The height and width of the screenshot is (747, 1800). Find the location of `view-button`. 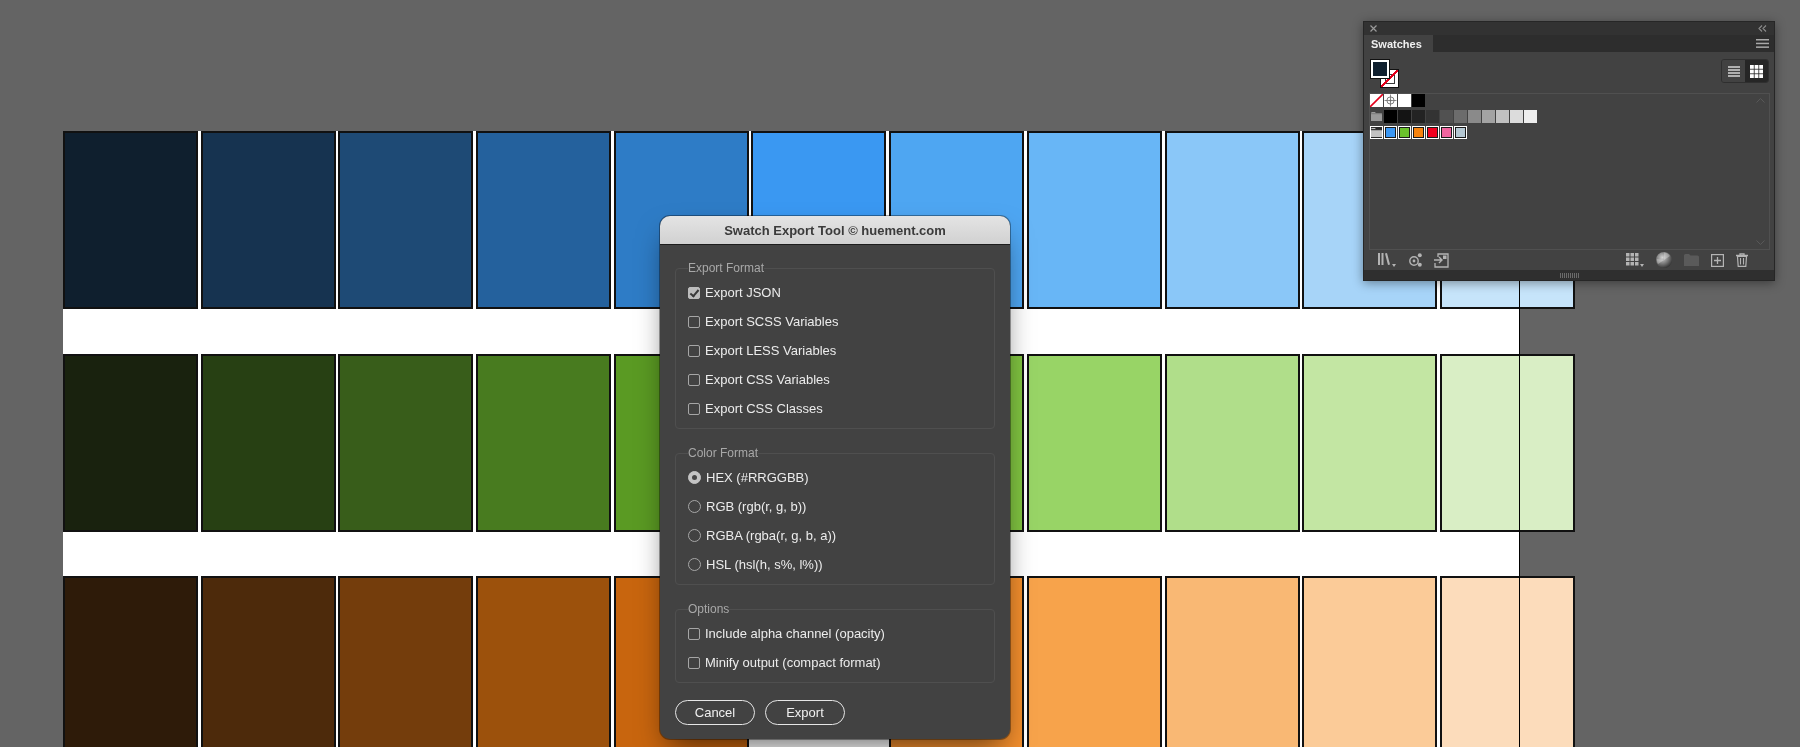

view-button is located at coordinates (1756, 71).